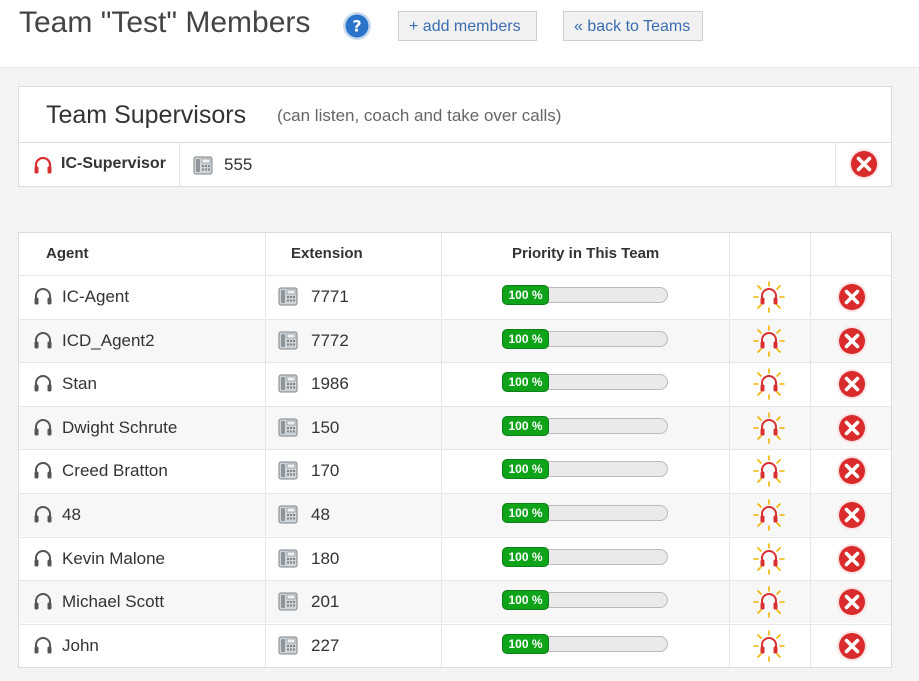  What do you see at coordinates (455, 384) in the screenshot?
I see `table-row: Stan 1986 100 %` at bounding box center [455, 384].